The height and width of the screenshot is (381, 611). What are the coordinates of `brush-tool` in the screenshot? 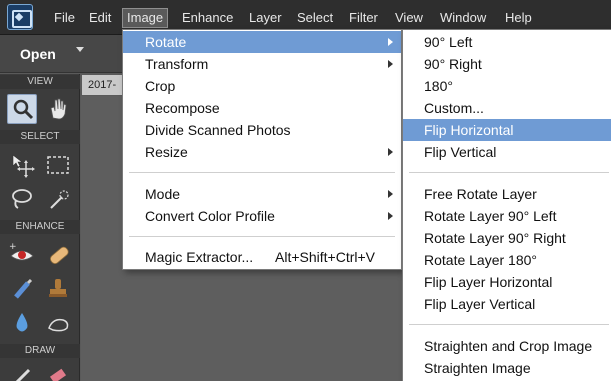 It's located at (22, 372).